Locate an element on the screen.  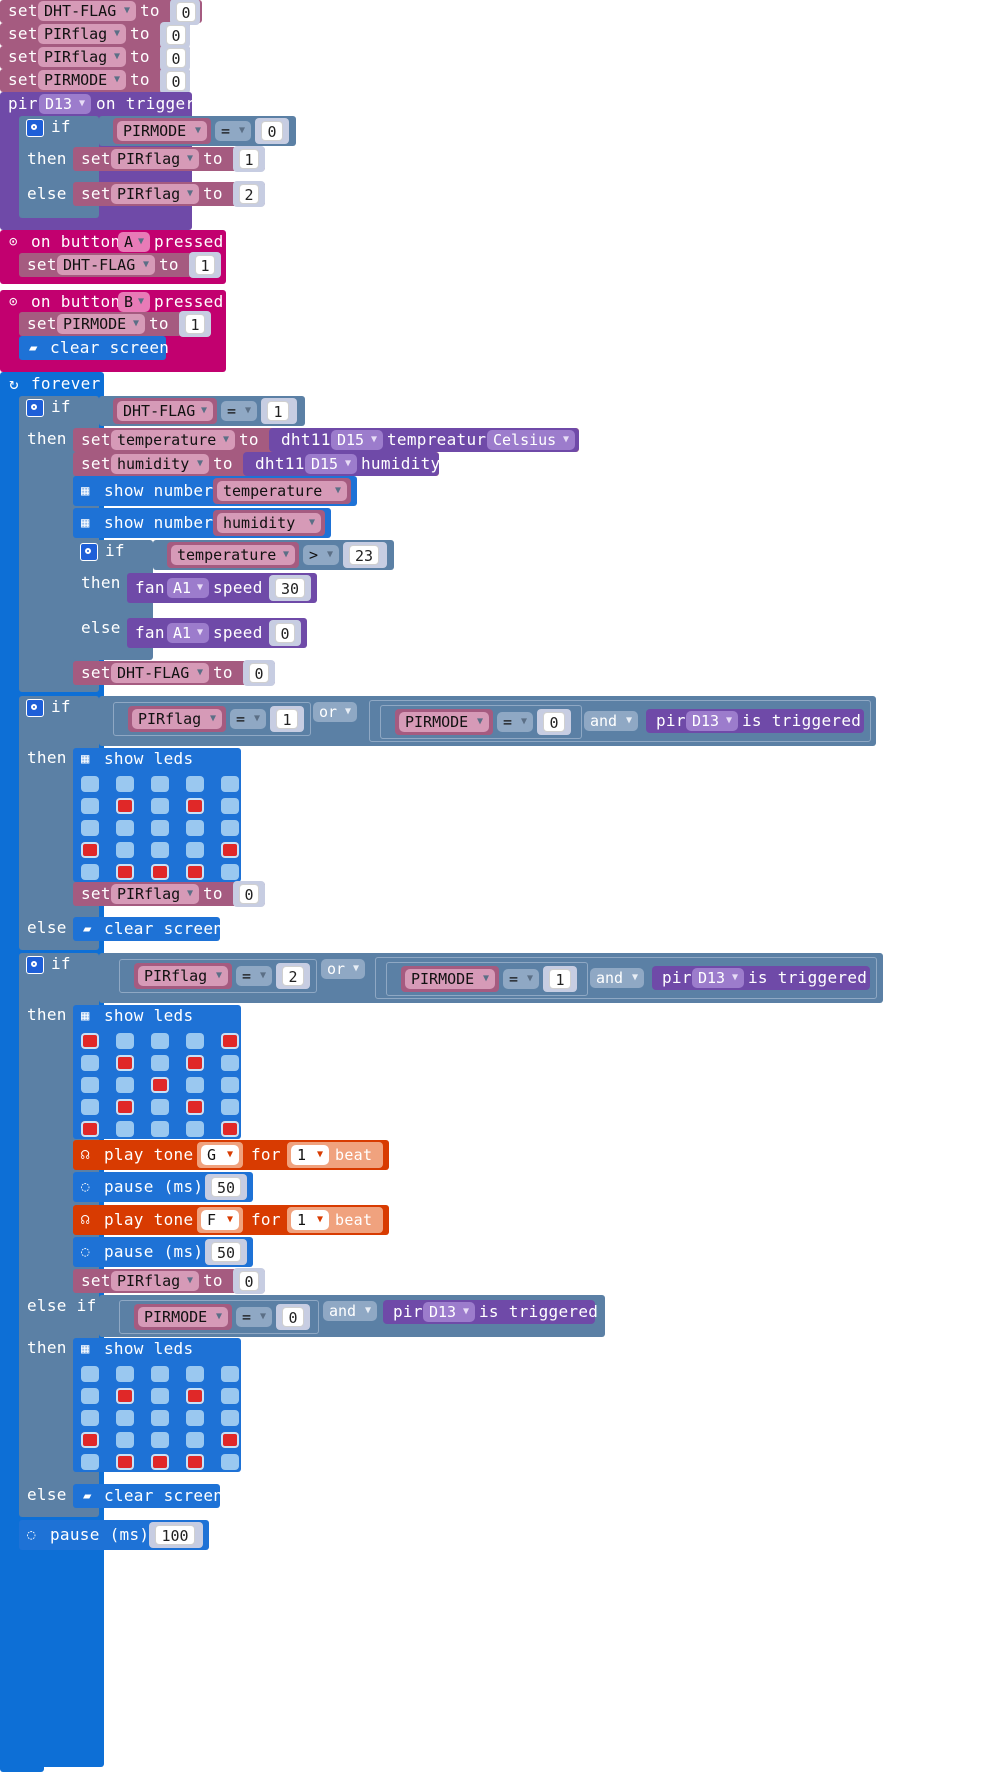
variable-reporter: humidity ▼ is located at coordinates (269, 523).